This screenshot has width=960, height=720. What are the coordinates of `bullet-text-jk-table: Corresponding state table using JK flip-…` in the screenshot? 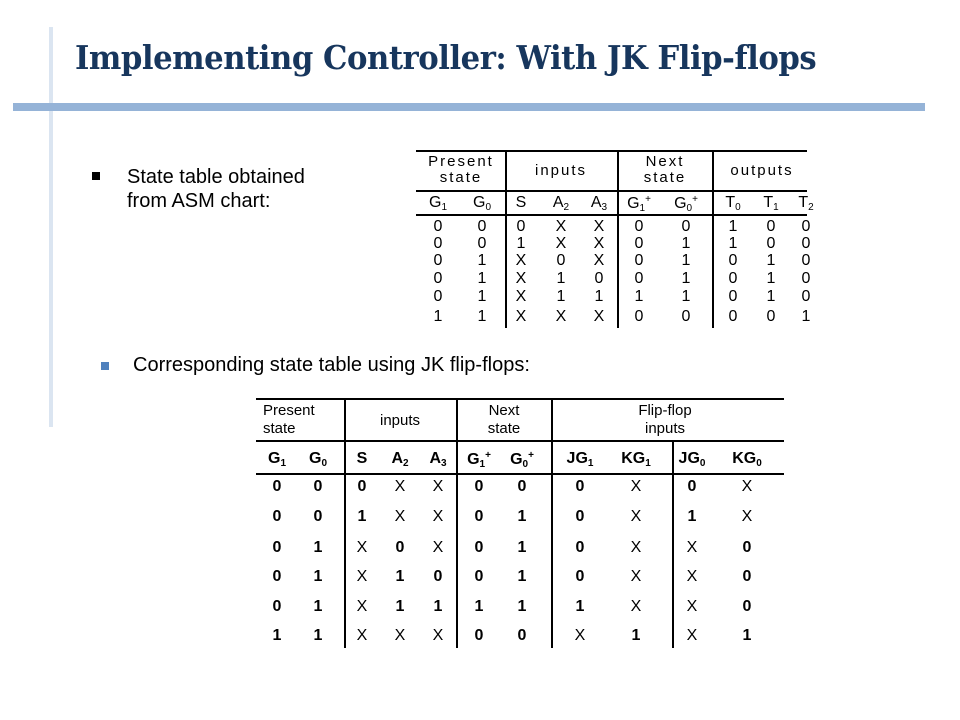 It's located at (331, 365).